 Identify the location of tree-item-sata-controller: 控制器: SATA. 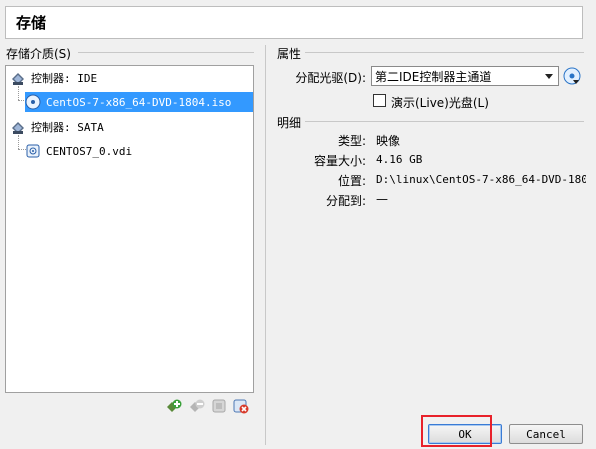
(130, 127).